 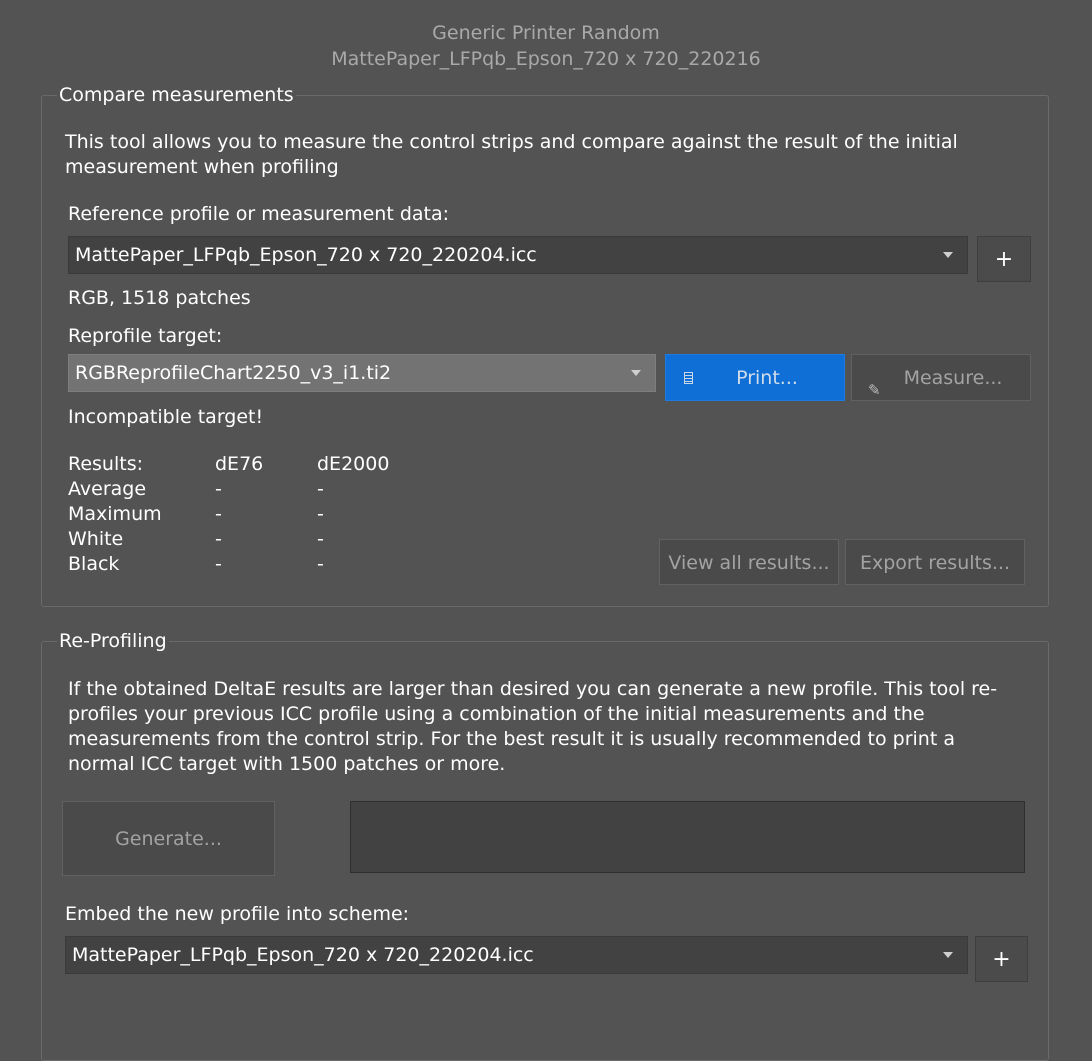 I want to click on add-reference-button: +, so click(x=1004, y=259).